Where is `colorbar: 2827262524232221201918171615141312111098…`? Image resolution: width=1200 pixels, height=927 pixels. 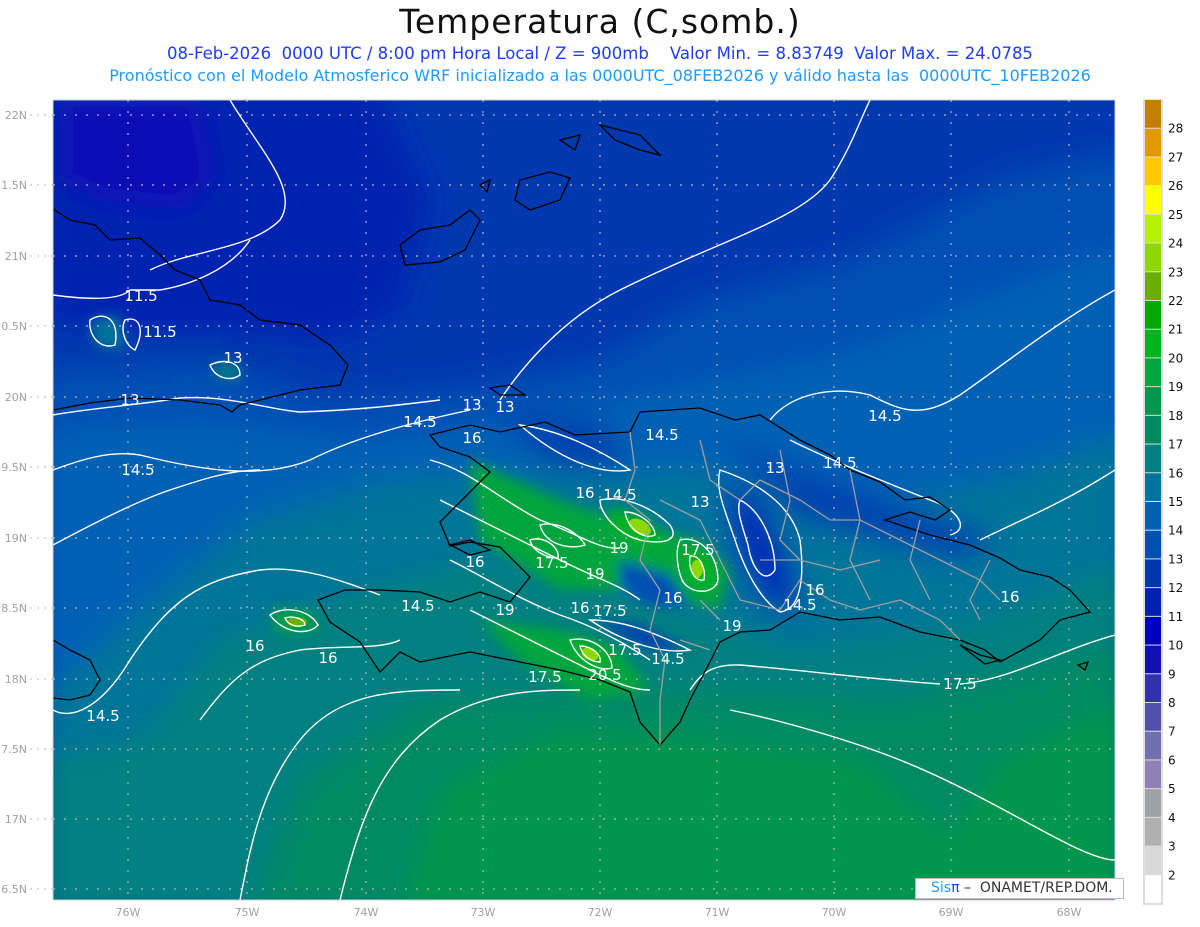 colorbar: 2827262524232221201918171615141312111098… is located at coordinates (1163, 502).